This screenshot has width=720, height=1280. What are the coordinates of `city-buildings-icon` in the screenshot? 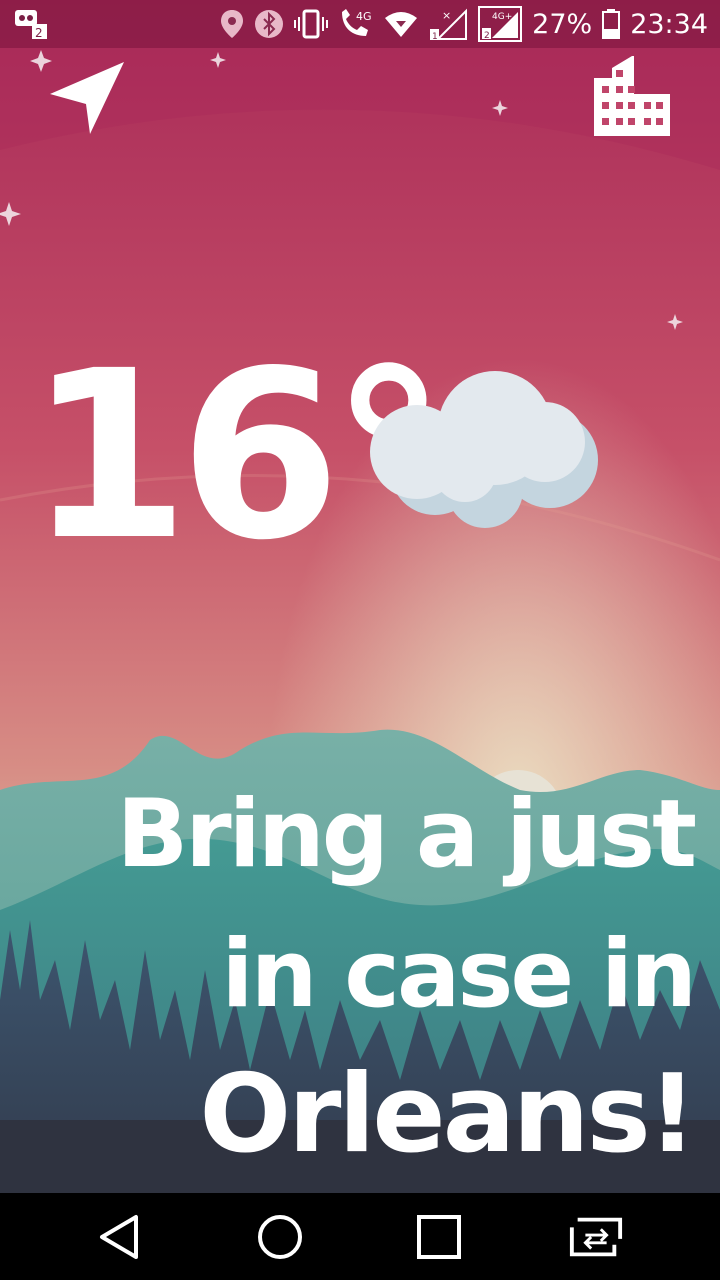 It's located at (632, 96).